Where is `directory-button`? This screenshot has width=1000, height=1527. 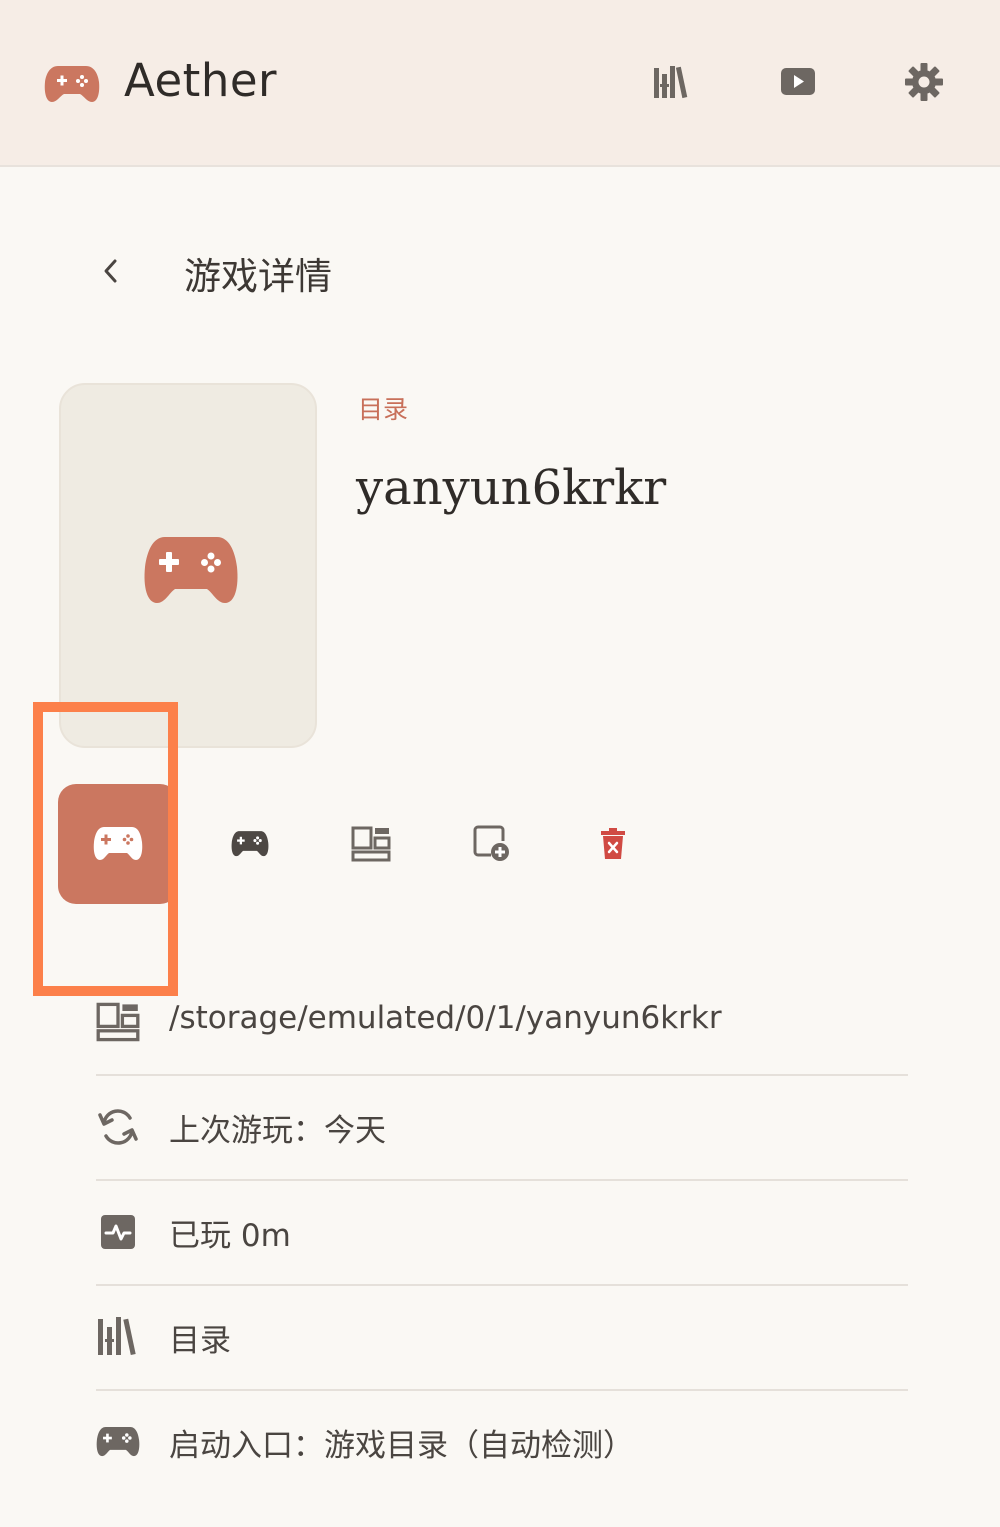
directory-button is located at coordinates (371, 844).